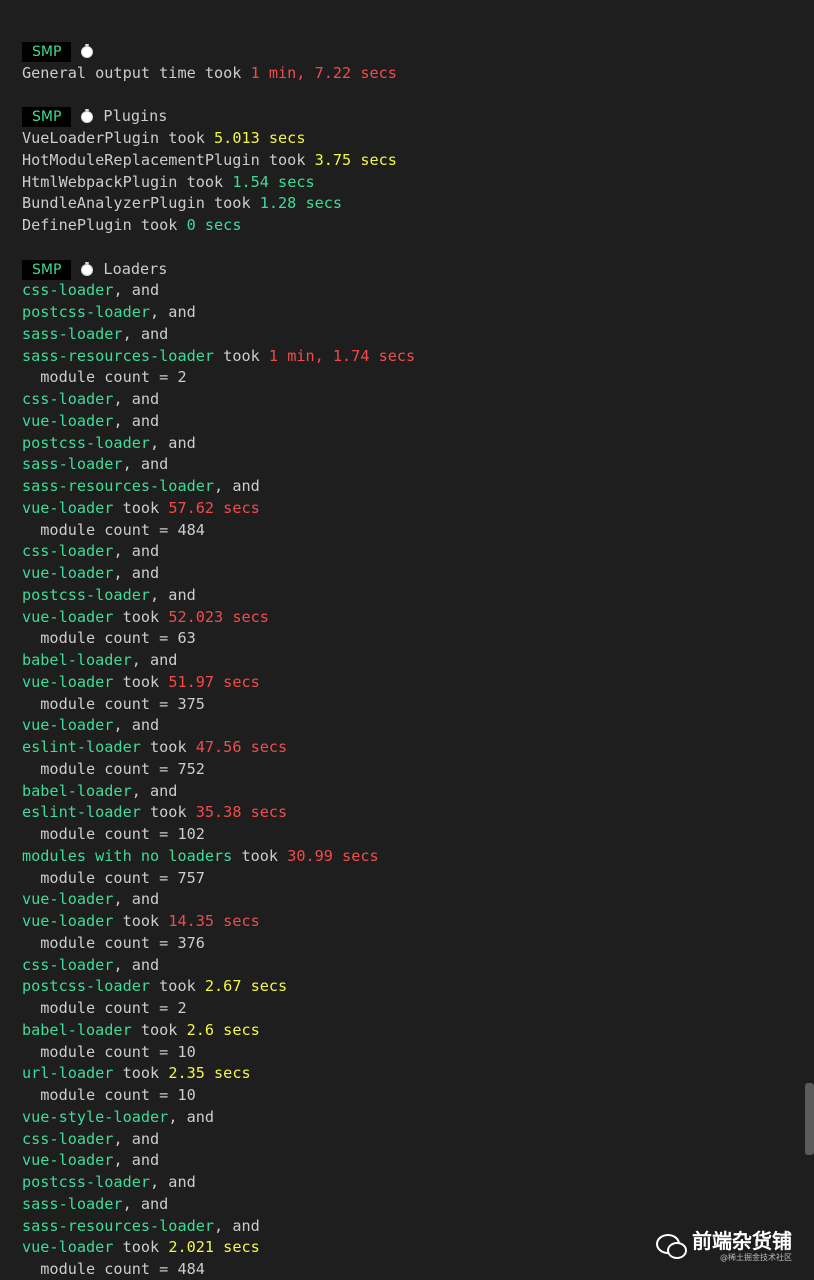 This screenshot has width=814, height=1280. Describe the element at coordinates (218, 183) in the screenshot. I see `plugin-line: HtmlWebpackPlugin took 1.54 secs` at that location.